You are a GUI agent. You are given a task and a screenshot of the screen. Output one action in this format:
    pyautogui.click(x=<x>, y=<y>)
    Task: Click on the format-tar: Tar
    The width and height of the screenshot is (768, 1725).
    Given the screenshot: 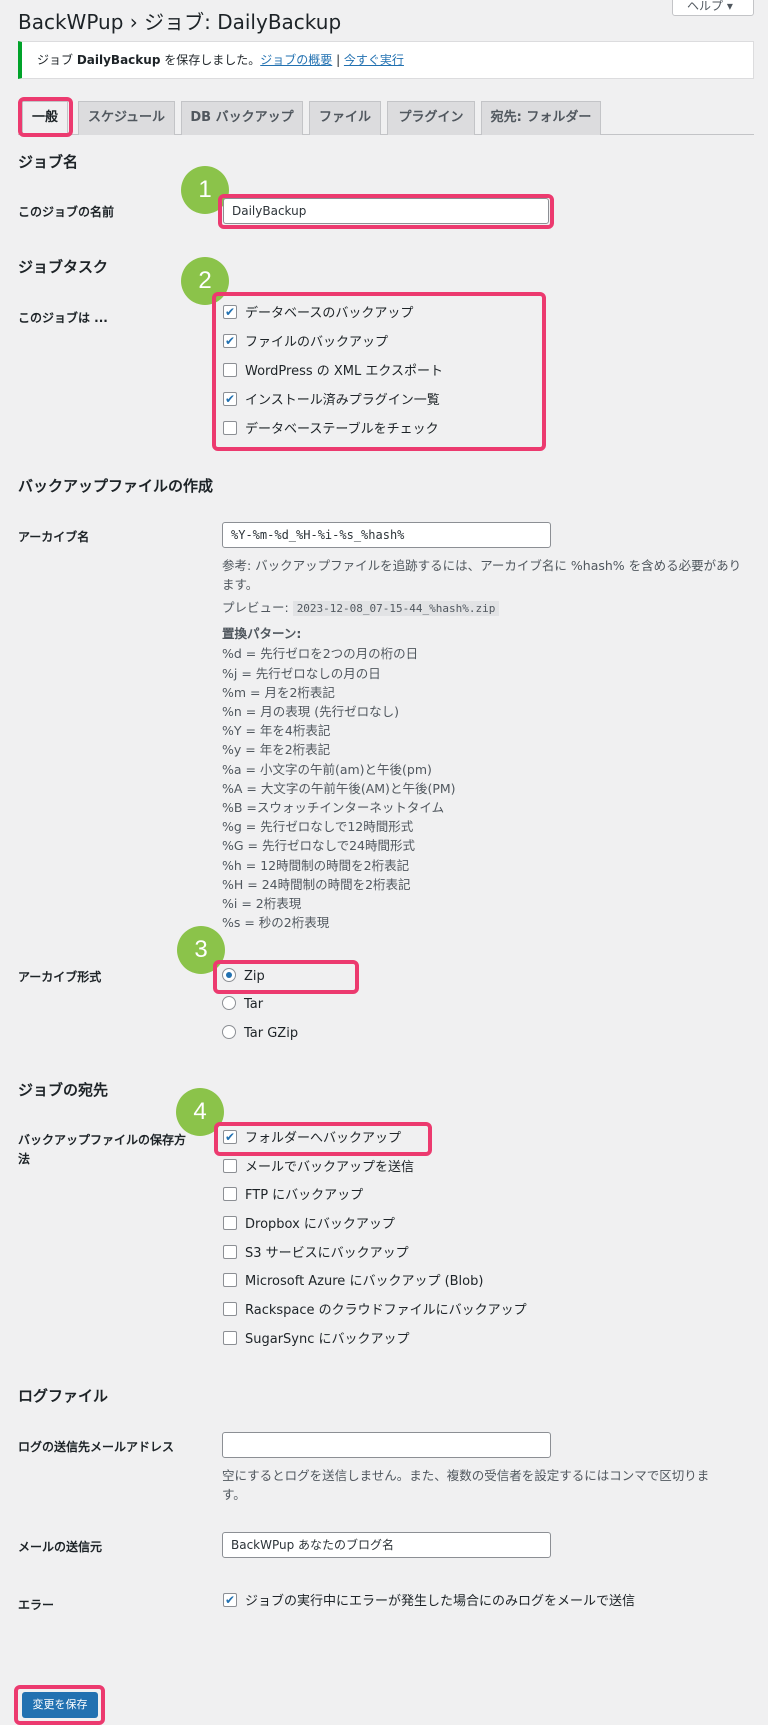 What is the action you would take?
    pyautogui.click(x=242, y=1005)
    